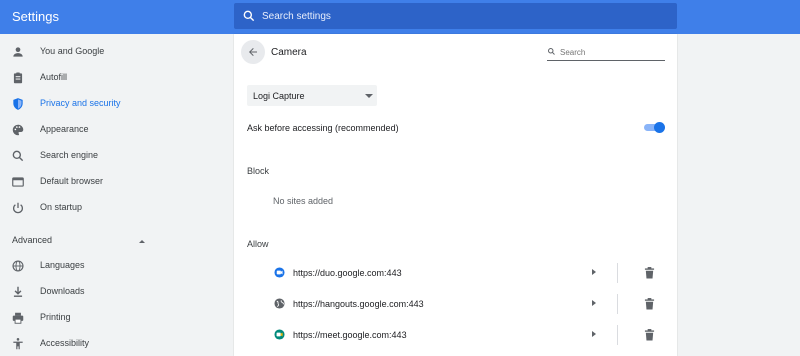 The height and width of the screenshot is (356, 800). I want to click on clipboard-icon, so click(18, 78).